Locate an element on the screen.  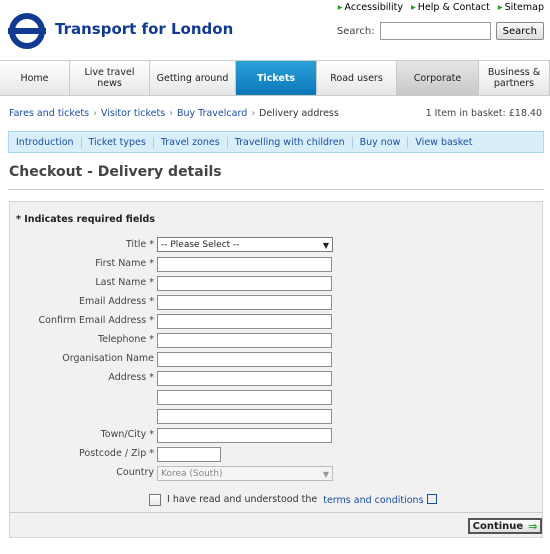
search-button: Search is located at coordinates (519, 31).